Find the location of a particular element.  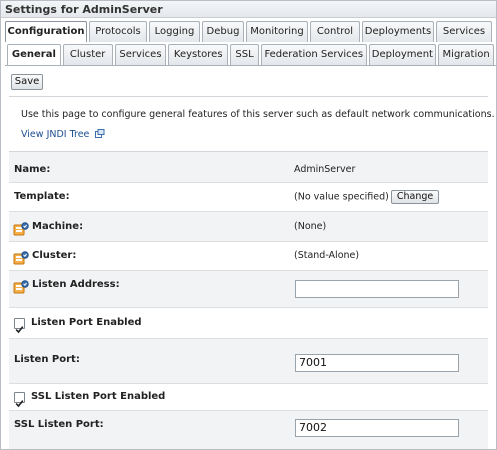

machine-row: Machine: (None) is located at coordinates (248, 227).